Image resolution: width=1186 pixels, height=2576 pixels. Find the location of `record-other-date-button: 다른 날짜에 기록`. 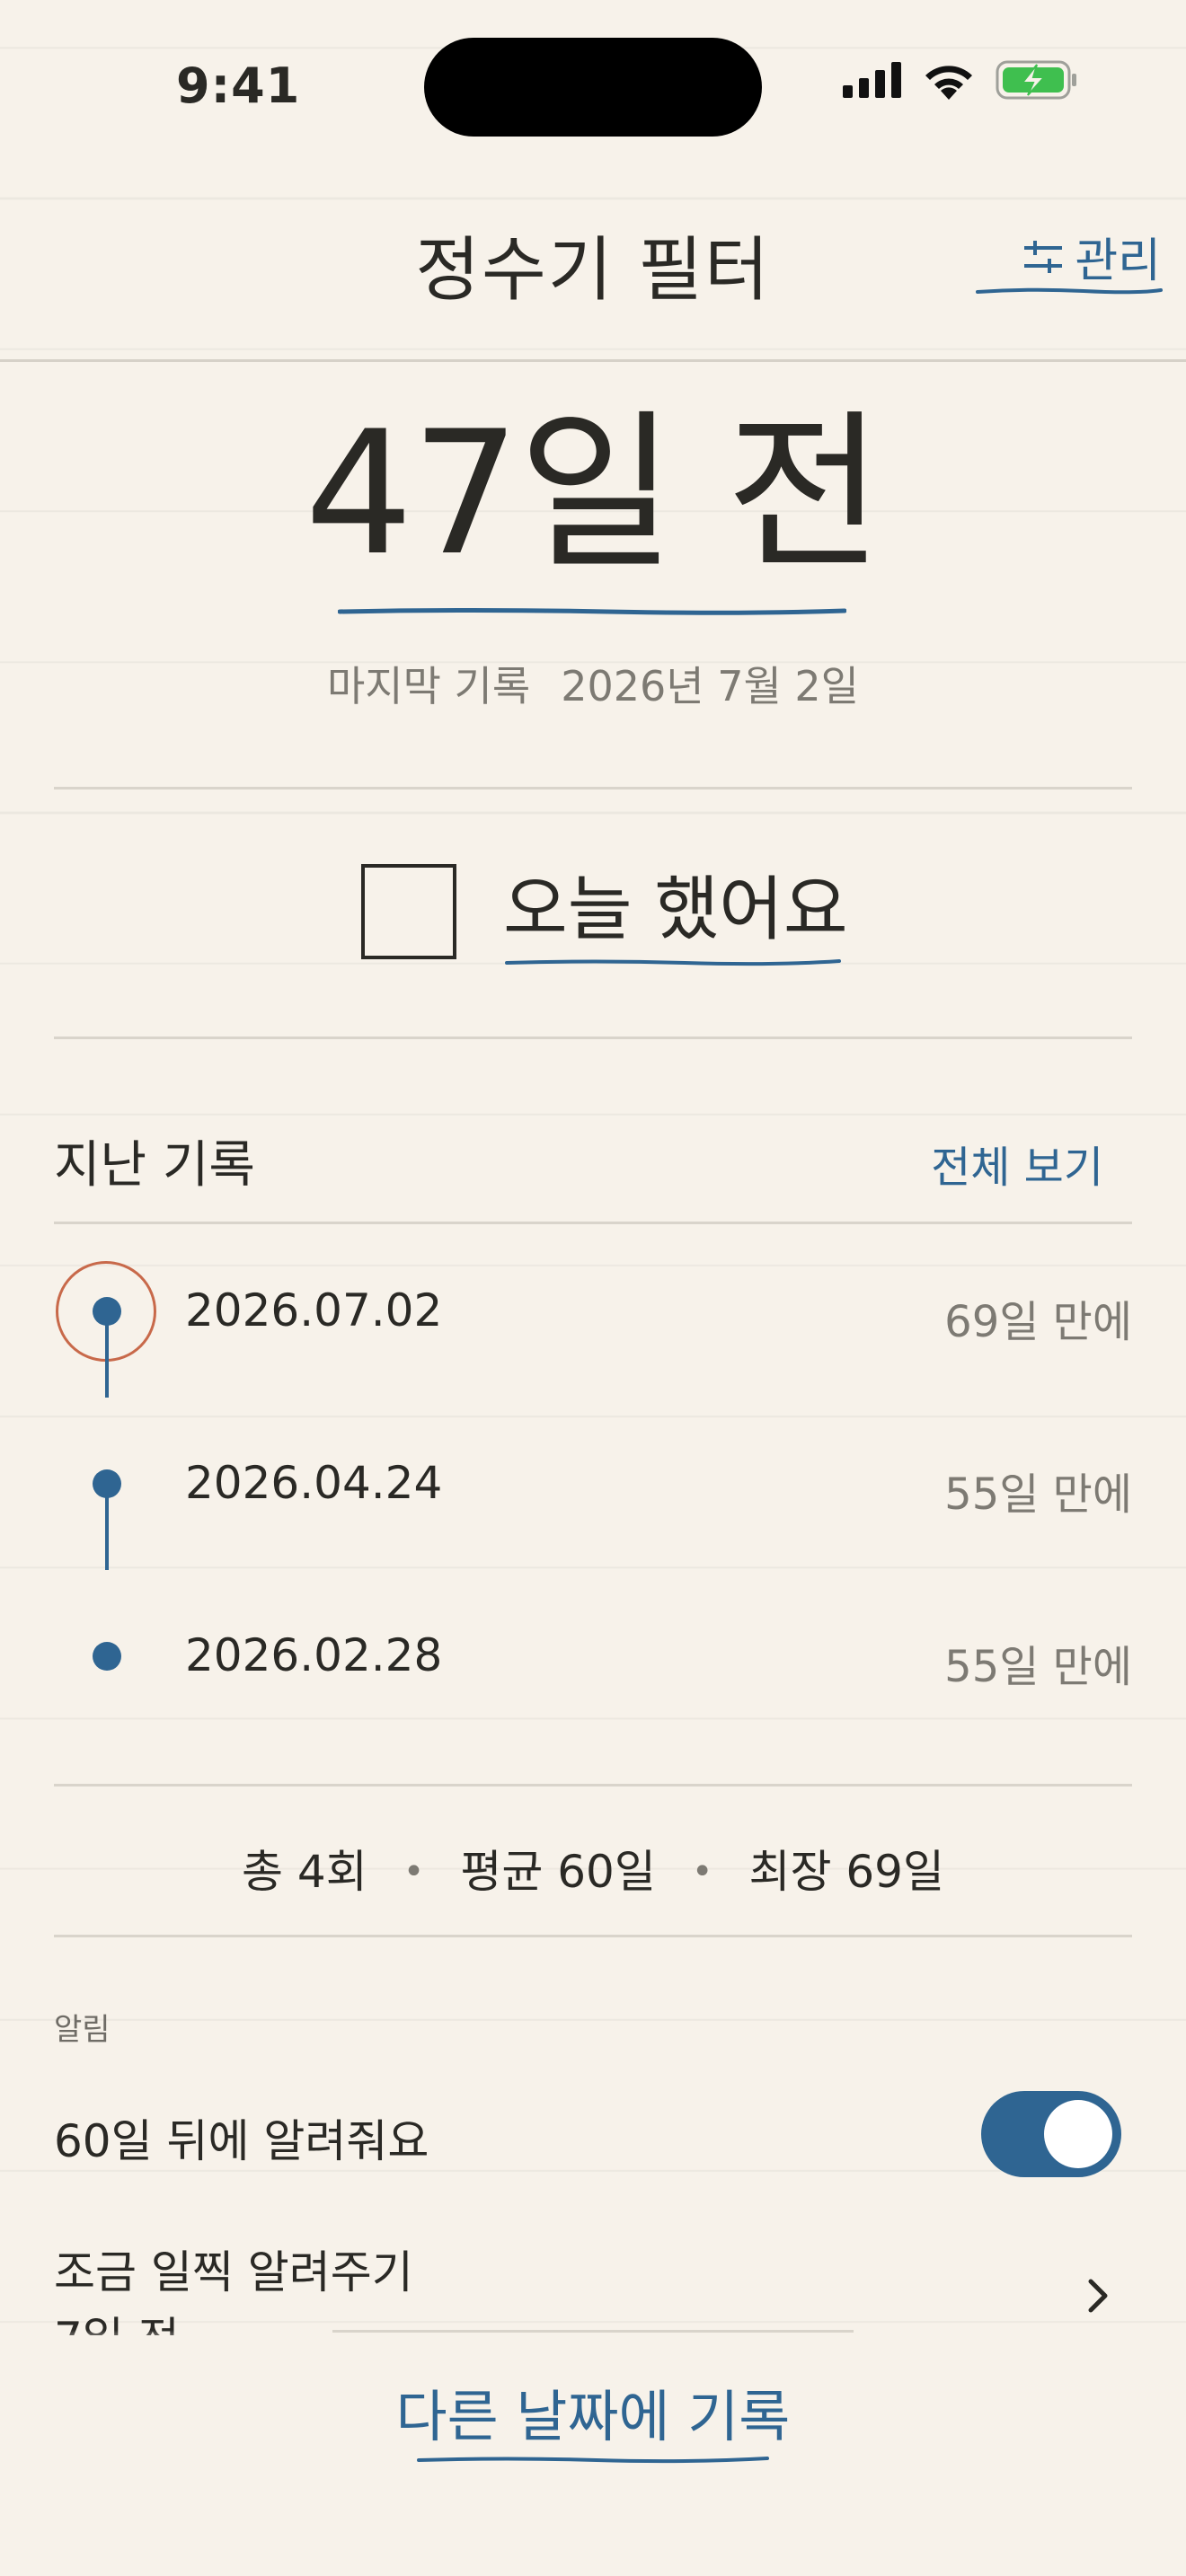

record-other-date-button: 다른 날짜에 기록 is located at coordinates (593, 2411).